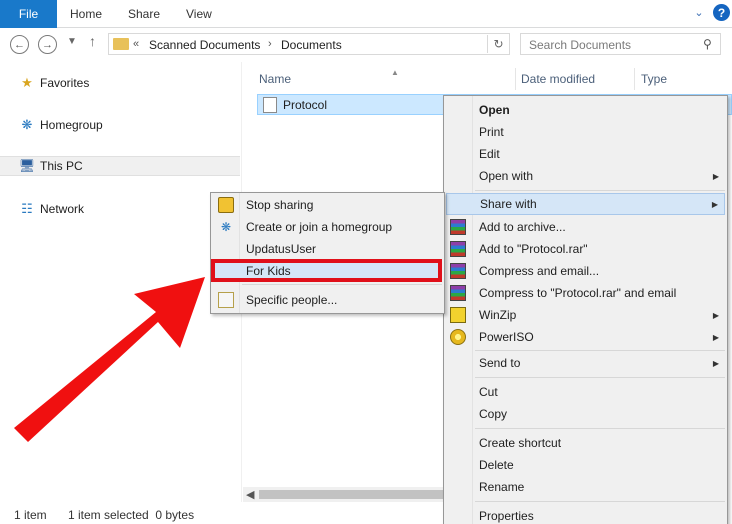 Image resolution: width=732 pixels, height=524 pixels. What do you see at coordinates (683, 79) in the screenshot?
I see `column-header-type: Type` at bounding box center [683, 79].